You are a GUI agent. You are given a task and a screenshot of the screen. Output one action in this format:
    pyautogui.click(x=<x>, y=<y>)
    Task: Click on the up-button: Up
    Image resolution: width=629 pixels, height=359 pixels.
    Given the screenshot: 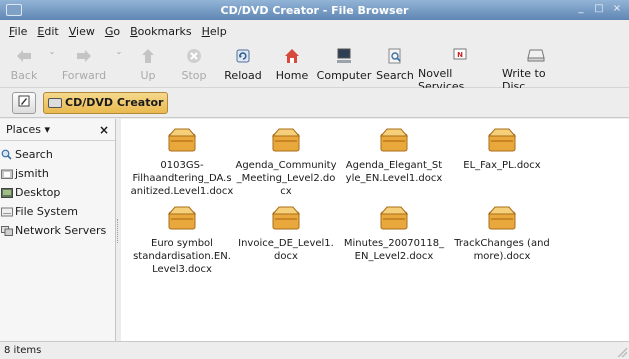 What is the action you would take?
    pyautogui.click(x=148, y=65)
    